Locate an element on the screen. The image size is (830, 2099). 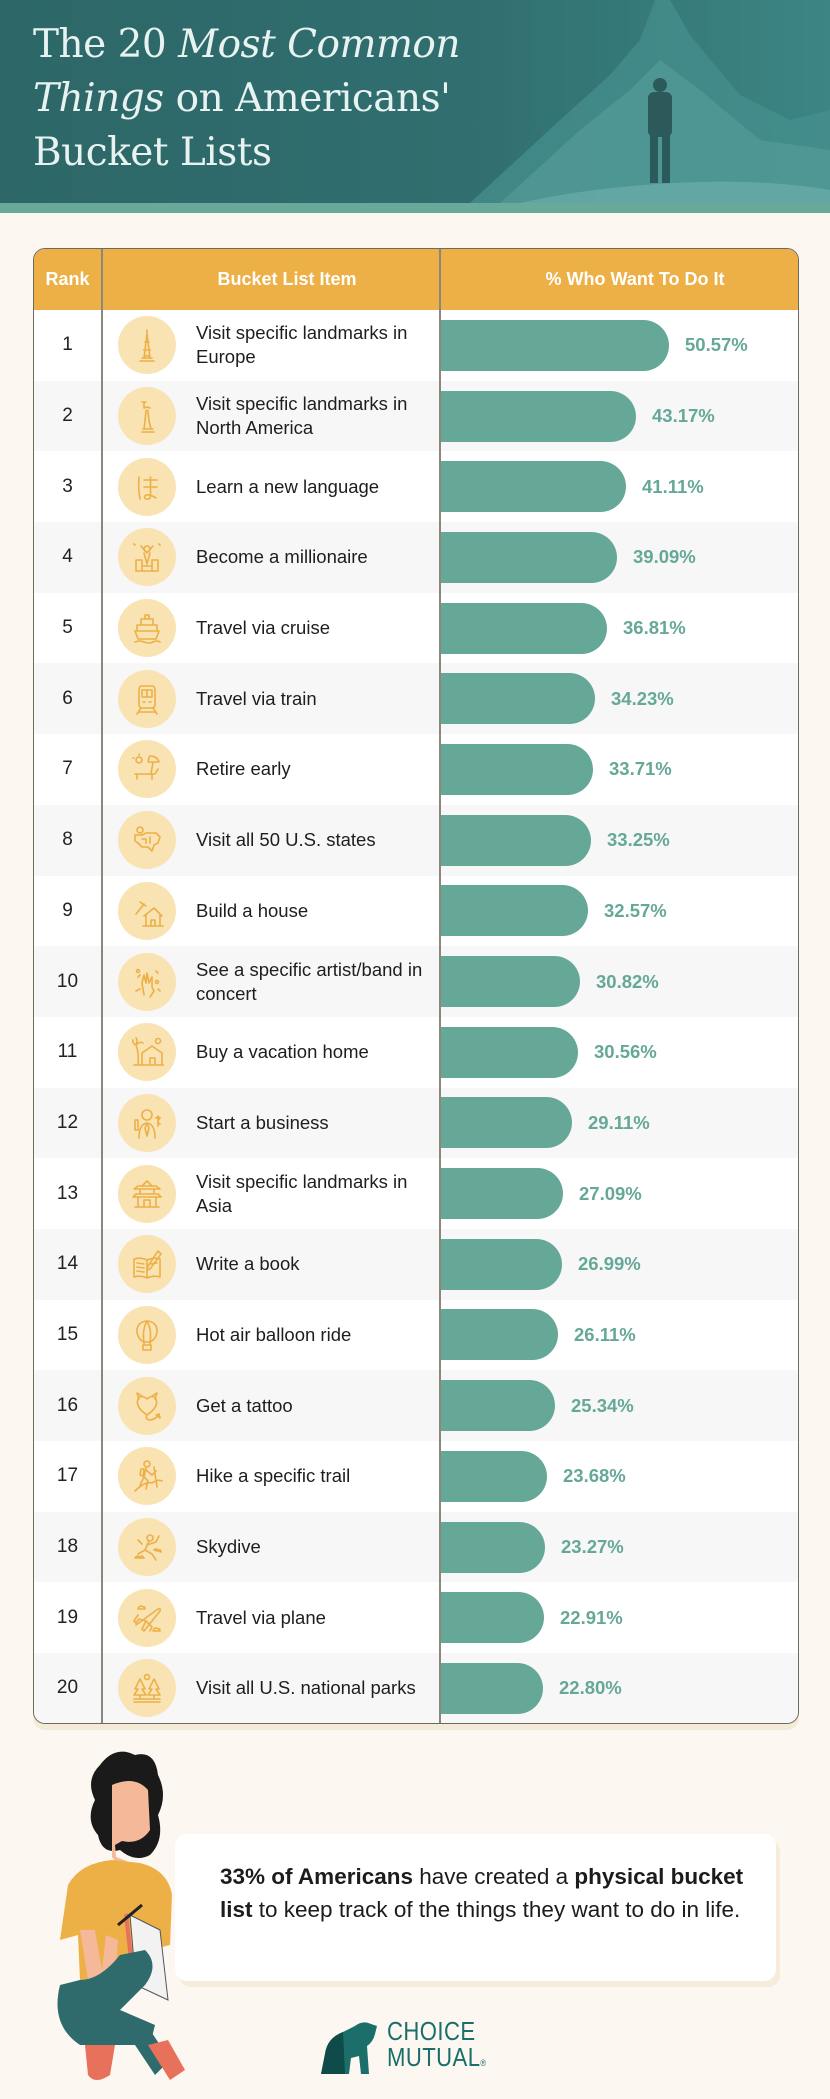
item-label: Build a house is located at coordinates (252, 910).